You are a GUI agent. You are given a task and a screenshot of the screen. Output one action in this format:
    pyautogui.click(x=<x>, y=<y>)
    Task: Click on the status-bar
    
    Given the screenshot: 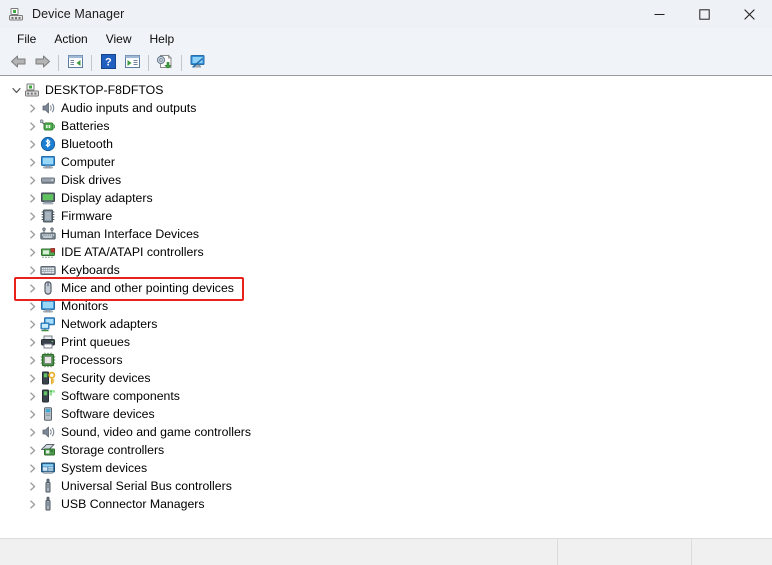 What is the action you would take?
    pyautogui.click(x=386, y=551)
    